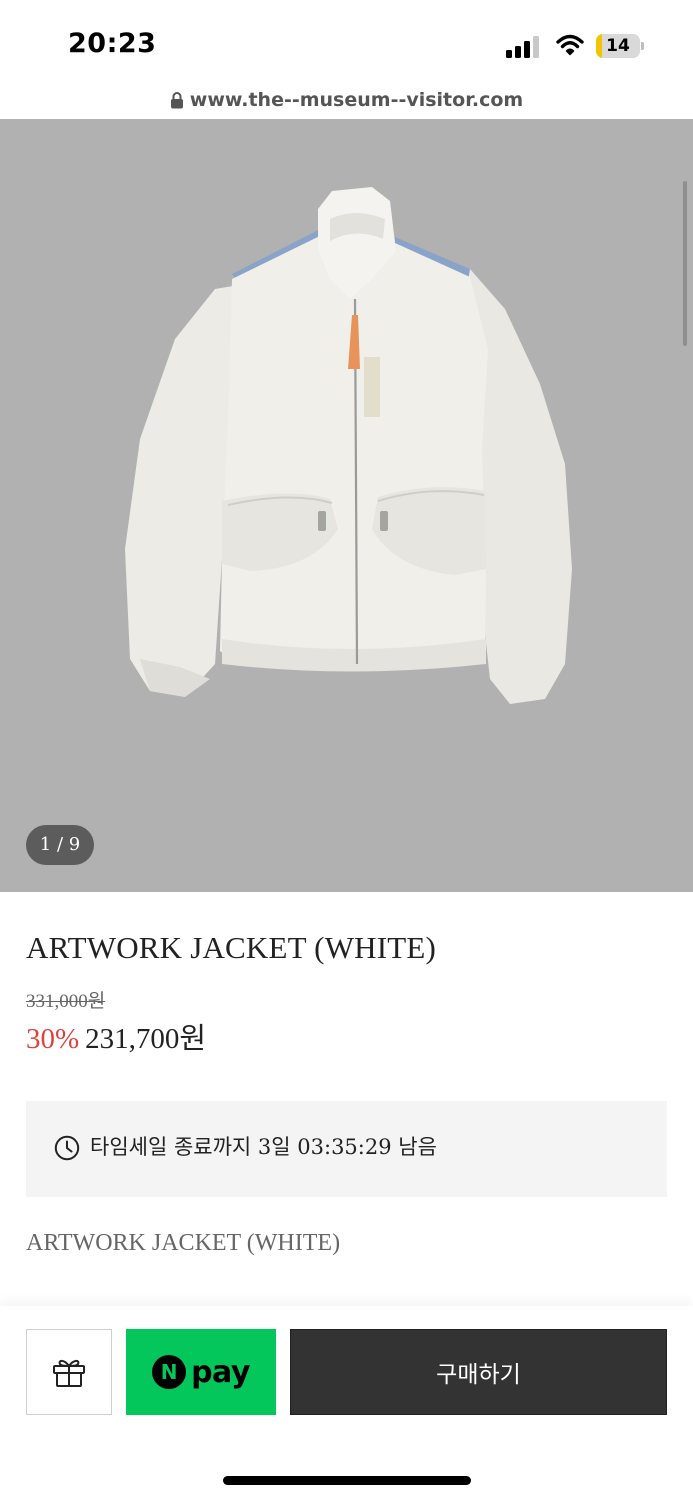 This screenshot has height=1500, width=693. Describe the element at coordinates (522, 47) in the screenshot. I see `signal-icon` at that location.